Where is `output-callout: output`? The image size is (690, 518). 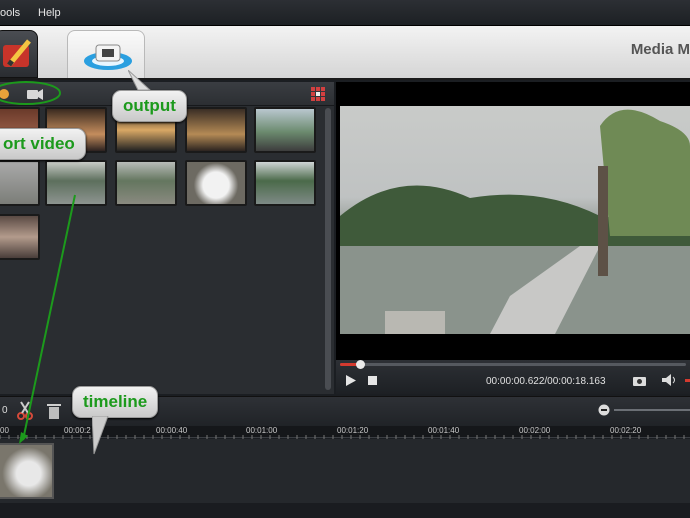 output-callout: output is located at coordinates (149, 106).